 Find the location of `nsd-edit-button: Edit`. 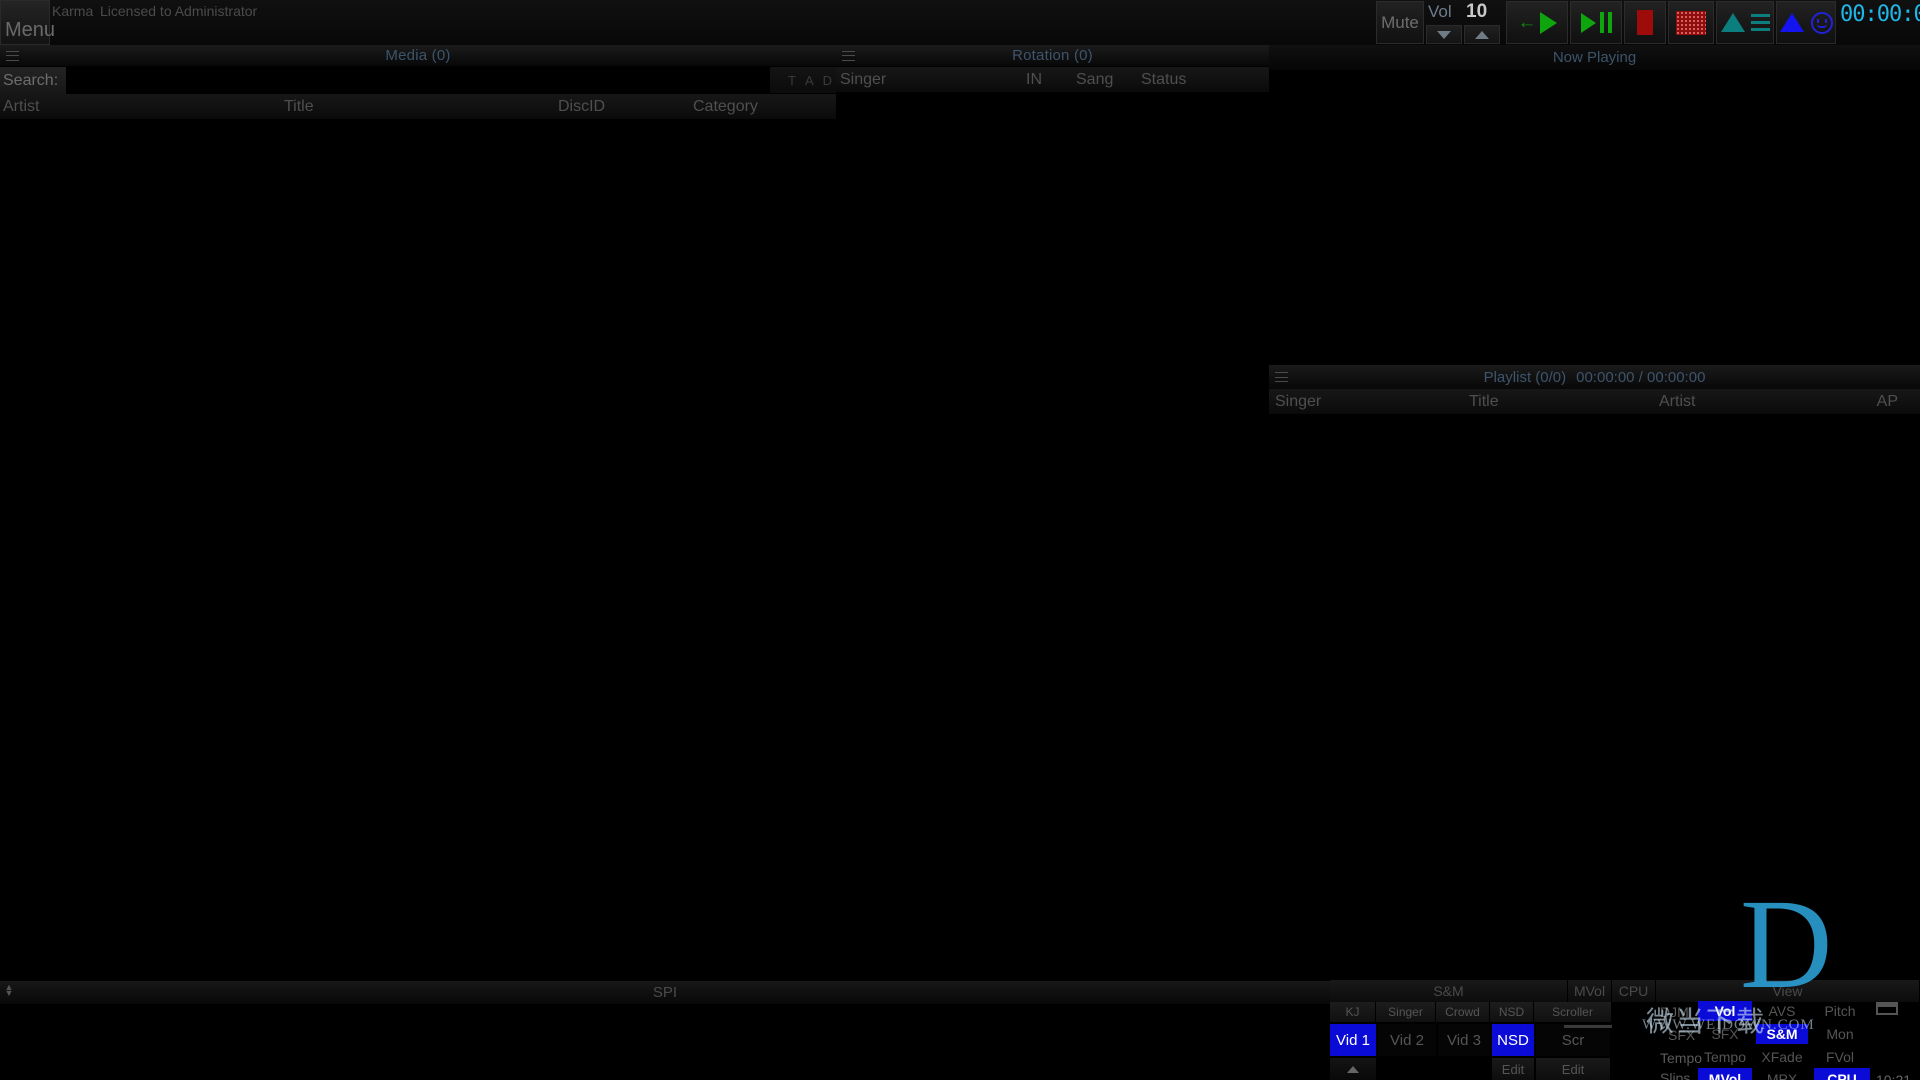

nsd-edit-button: Edit is located at coordinates (1513, 1069).